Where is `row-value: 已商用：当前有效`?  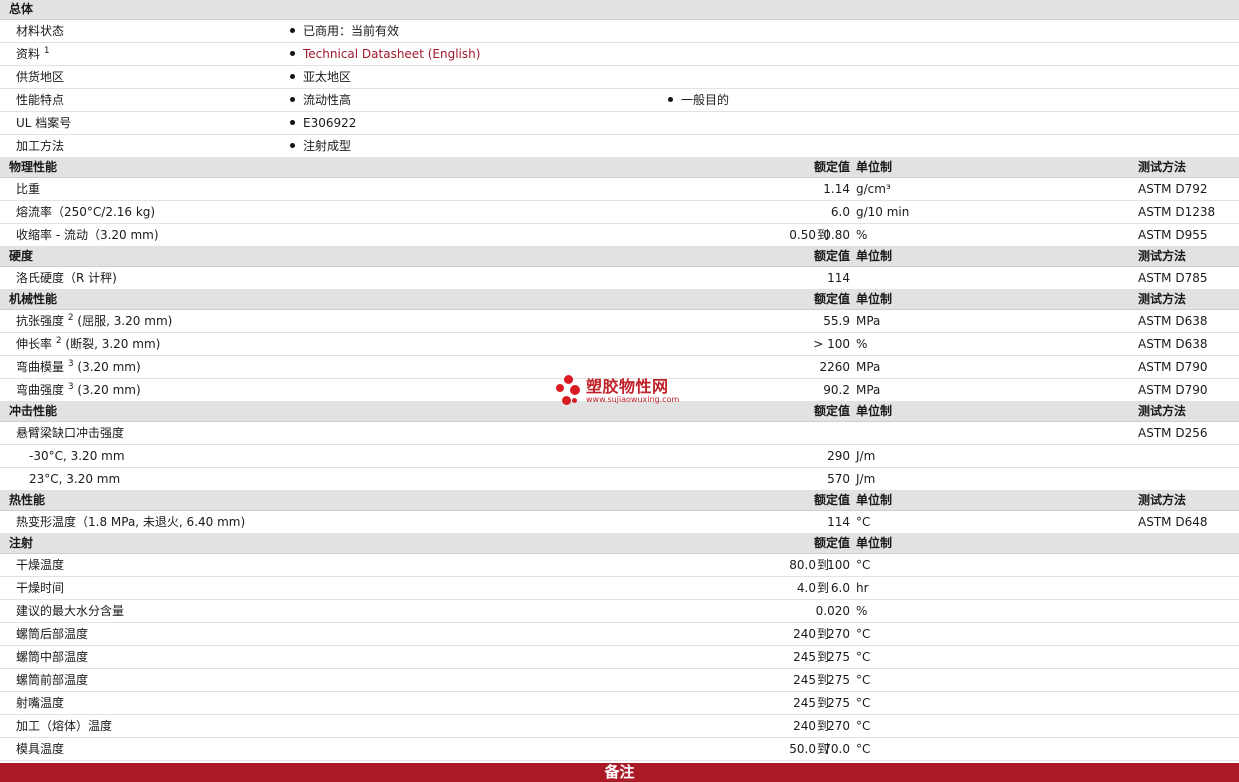 row-value: 已商用：当前有效 is located at coordinates (344, 31).